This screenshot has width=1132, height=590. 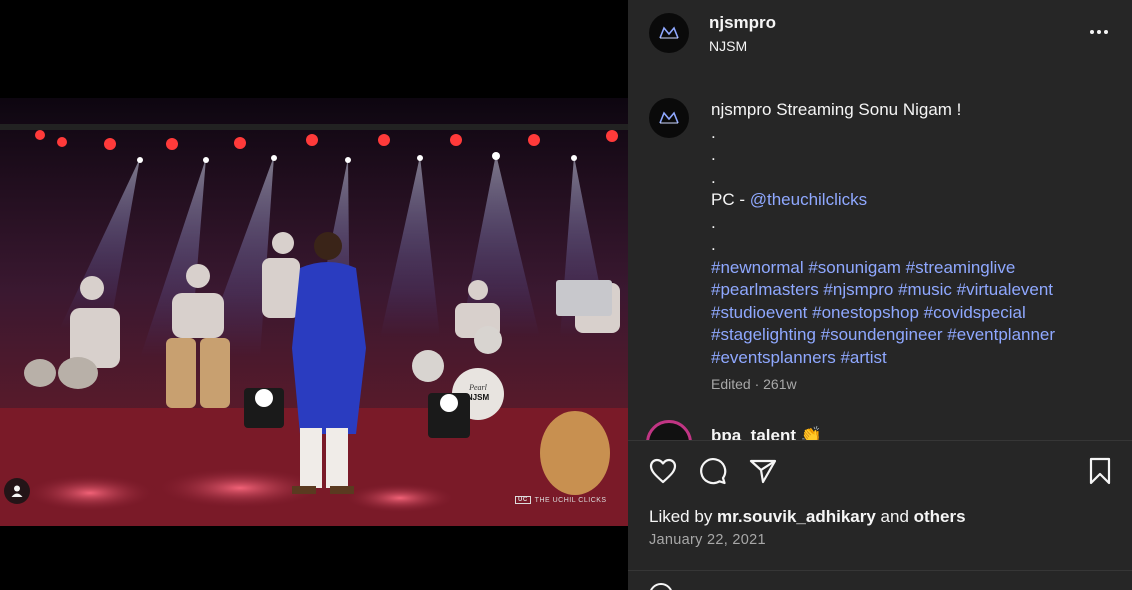 I want to click on share-icon, so click(x=763, y=471).